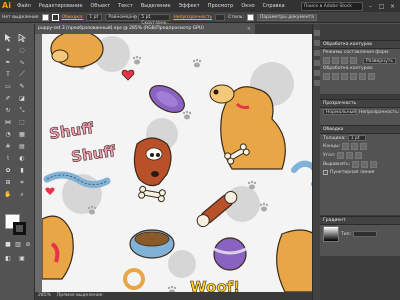  What do you see at coordinates (326, 60) in the screenshot?
I see `unite-icon` at bounding box center [326, 60].